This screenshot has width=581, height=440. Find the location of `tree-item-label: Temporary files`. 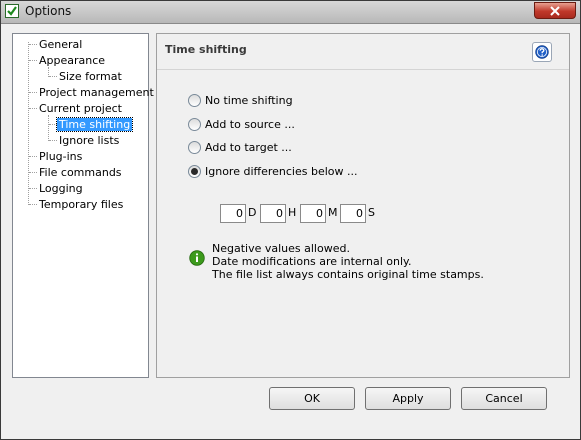

tree-item-label: Temporary files is located at coordinates (81, 204).